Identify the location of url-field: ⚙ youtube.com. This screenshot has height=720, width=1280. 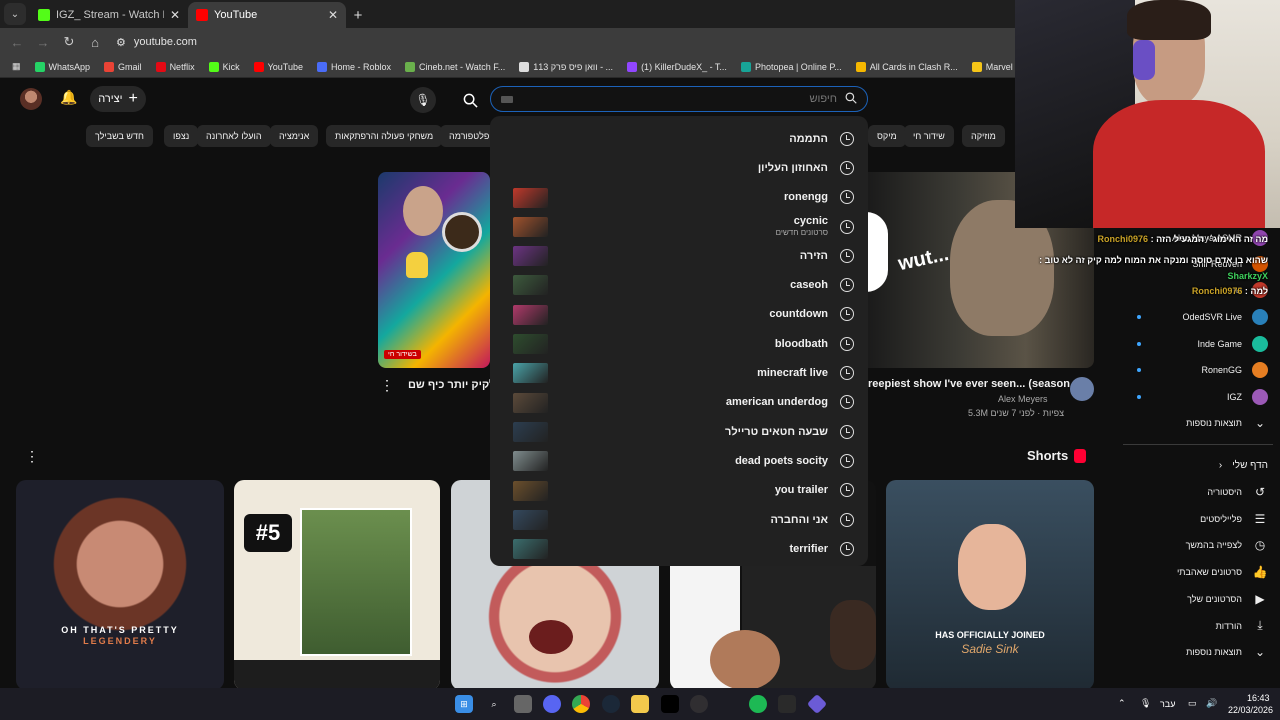
(565, 42).